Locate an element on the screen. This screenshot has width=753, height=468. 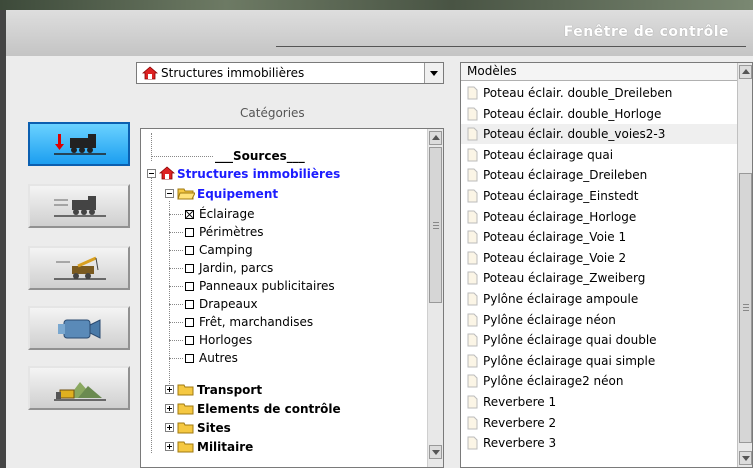
model-item: Poteau éclair. double_Dreileben is located at coordinates (599, 93).